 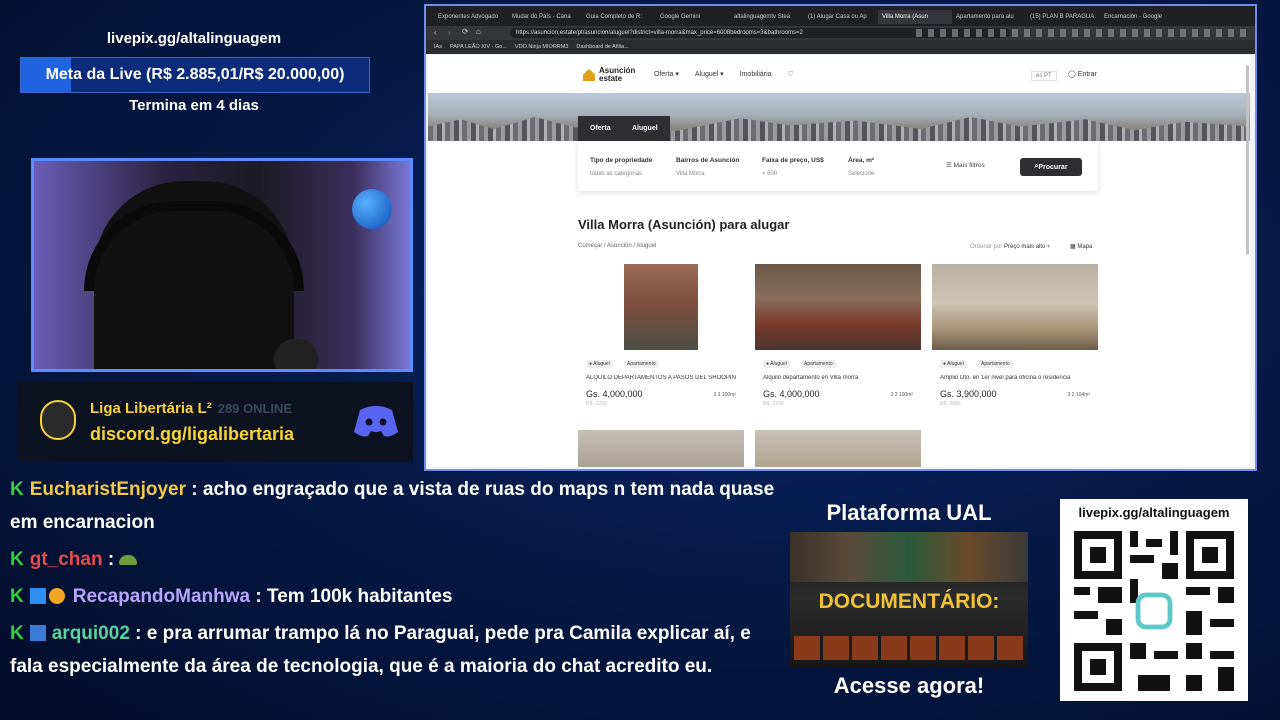 I want to click on listing-title: Alquilo departamento en Villa morra, so click(x=838, y=378).